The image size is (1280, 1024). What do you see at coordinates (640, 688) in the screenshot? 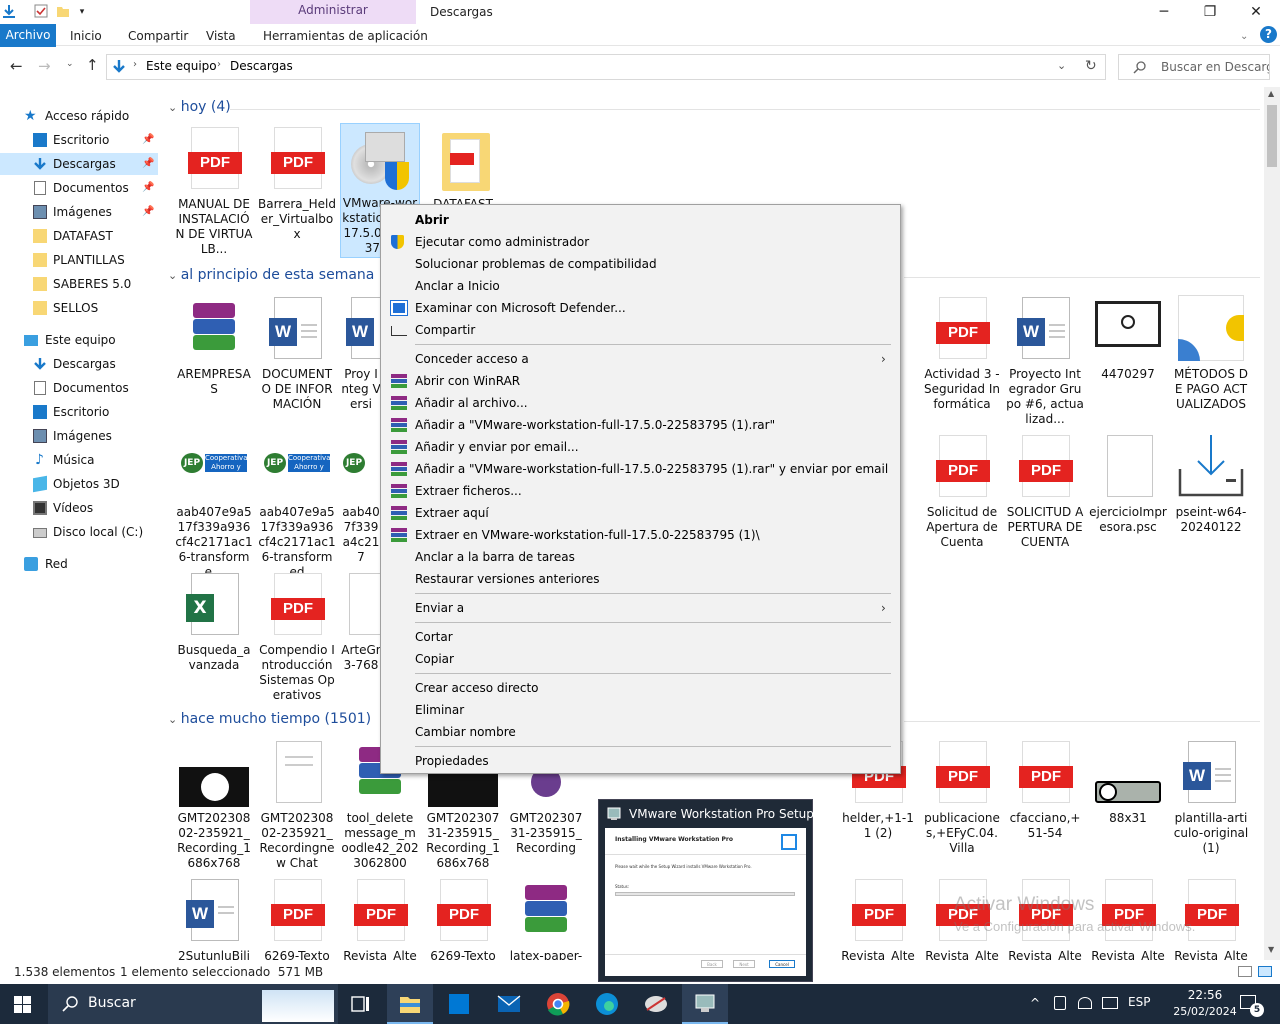
I see `context-menu-item: Crear acceso directo` at bounding box center [640, 688].